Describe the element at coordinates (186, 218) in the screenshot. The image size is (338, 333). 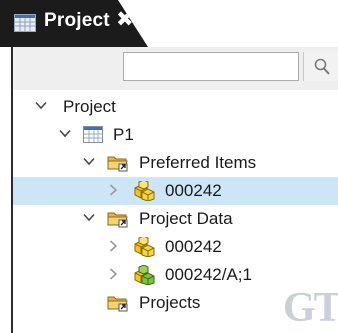
I see `tree-node-label: Project Data` at that location.